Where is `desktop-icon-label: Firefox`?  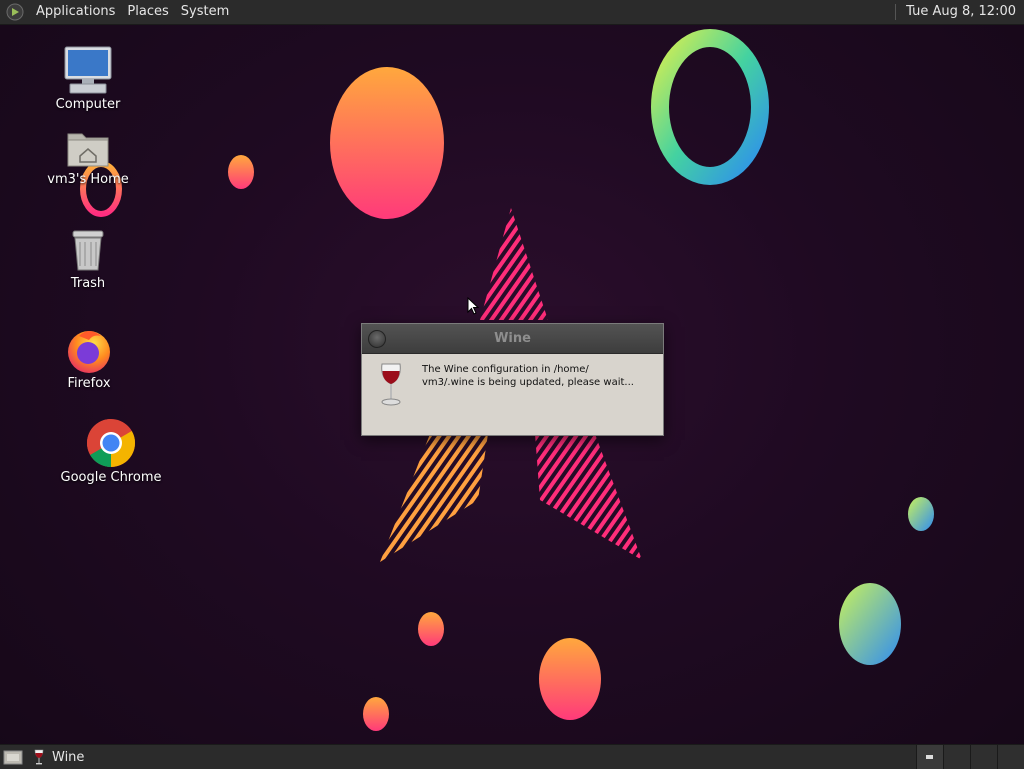
desktop-icon-label: Firefox is located at coordinates (89, 383).